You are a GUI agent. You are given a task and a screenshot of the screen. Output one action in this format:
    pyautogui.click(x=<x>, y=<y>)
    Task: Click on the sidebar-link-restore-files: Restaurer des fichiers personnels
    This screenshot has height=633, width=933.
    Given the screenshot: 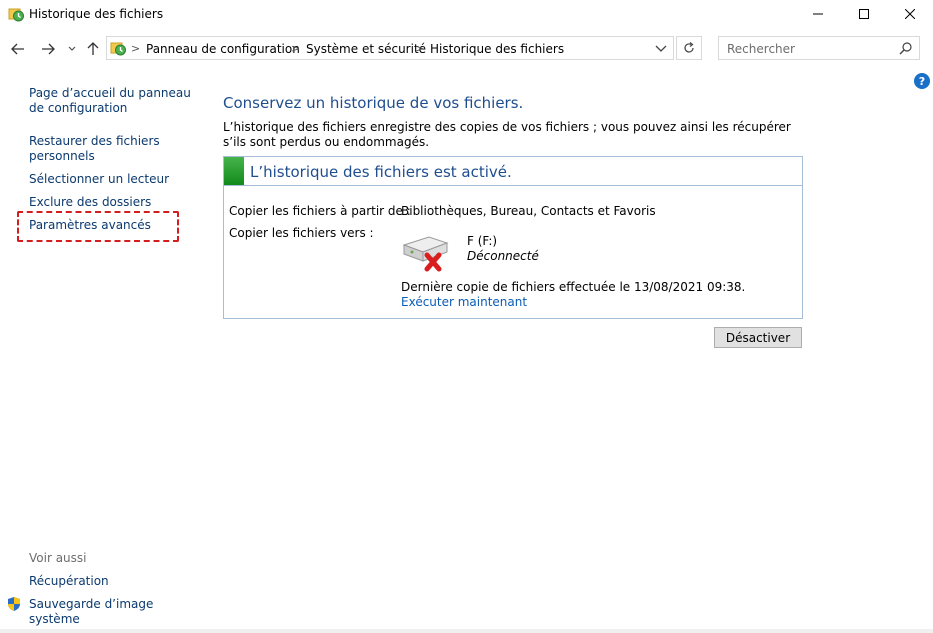 What is the action you would take?
    pyautogui.click(x=116, y=149)
    